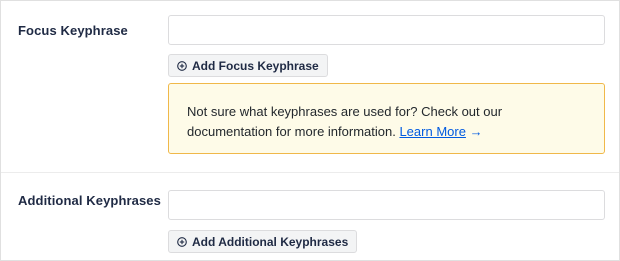  I want to click on additional-keyphrases-input, so click(386, 205).